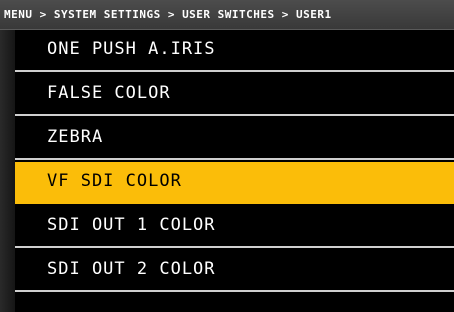 The image size is (454, 312). I want to click on menu-item-label: VF SDI COLOR, so click(114, 181).